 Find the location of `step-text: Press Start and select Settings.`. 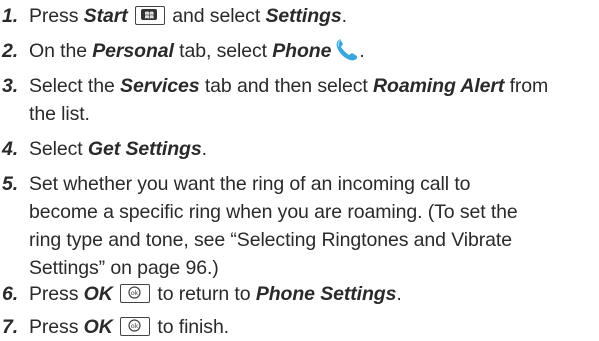

step-text: Press Start and select Settings. is located at coordinates (309, 16).